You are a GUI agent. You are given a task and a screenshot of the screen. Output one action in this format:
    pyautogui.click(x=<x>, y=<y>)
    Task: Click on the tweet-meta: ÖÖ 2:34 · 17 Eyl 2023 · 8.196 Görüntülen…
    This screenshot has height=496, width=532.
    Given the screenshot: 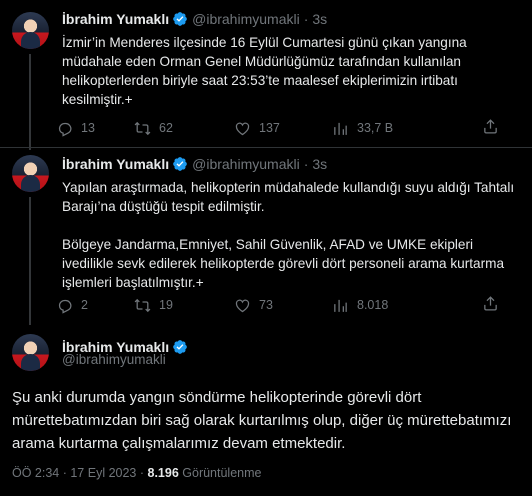 What is the action you would take?
    pyautogui.click(x=136, y=473)
    